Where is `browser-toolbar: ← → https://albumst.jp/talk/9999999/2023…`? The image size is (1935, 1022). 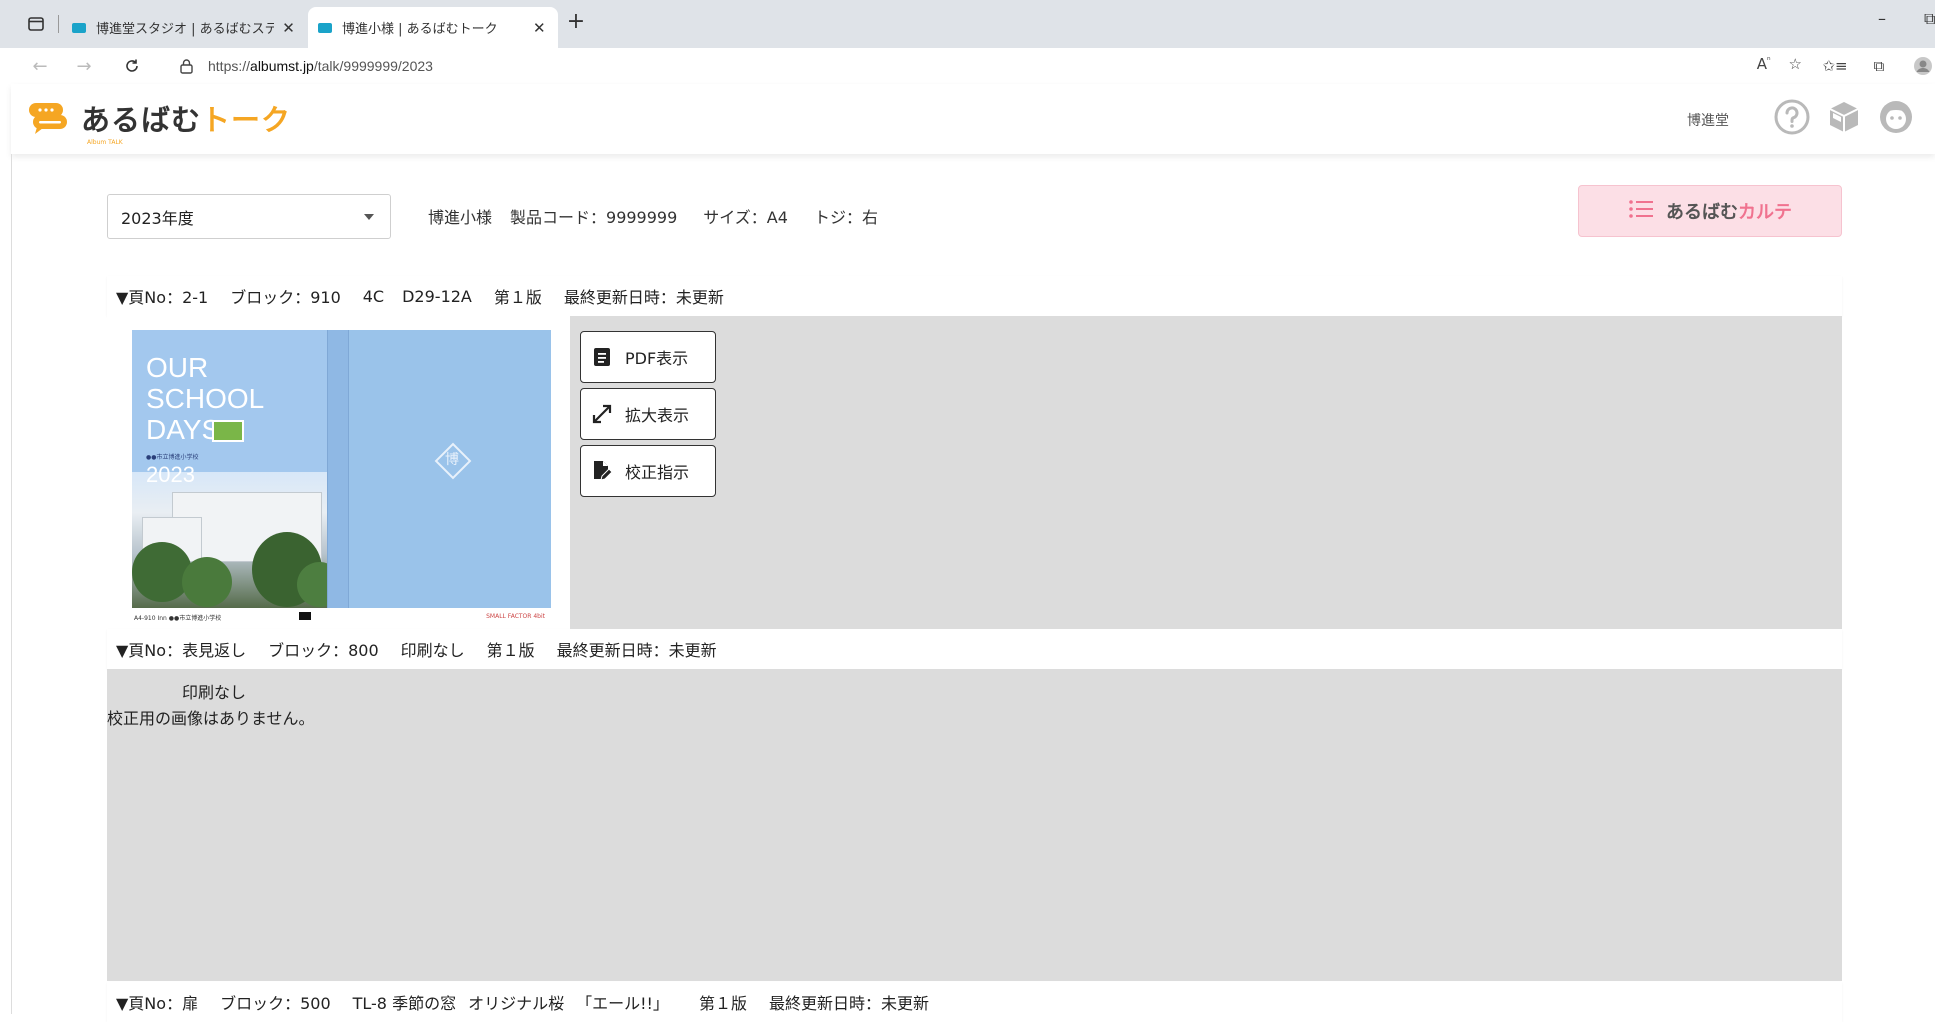
browser-toolbar: ← → https://albumst.jp/talk/9999999/2023… is located at coordinates (967, 66).